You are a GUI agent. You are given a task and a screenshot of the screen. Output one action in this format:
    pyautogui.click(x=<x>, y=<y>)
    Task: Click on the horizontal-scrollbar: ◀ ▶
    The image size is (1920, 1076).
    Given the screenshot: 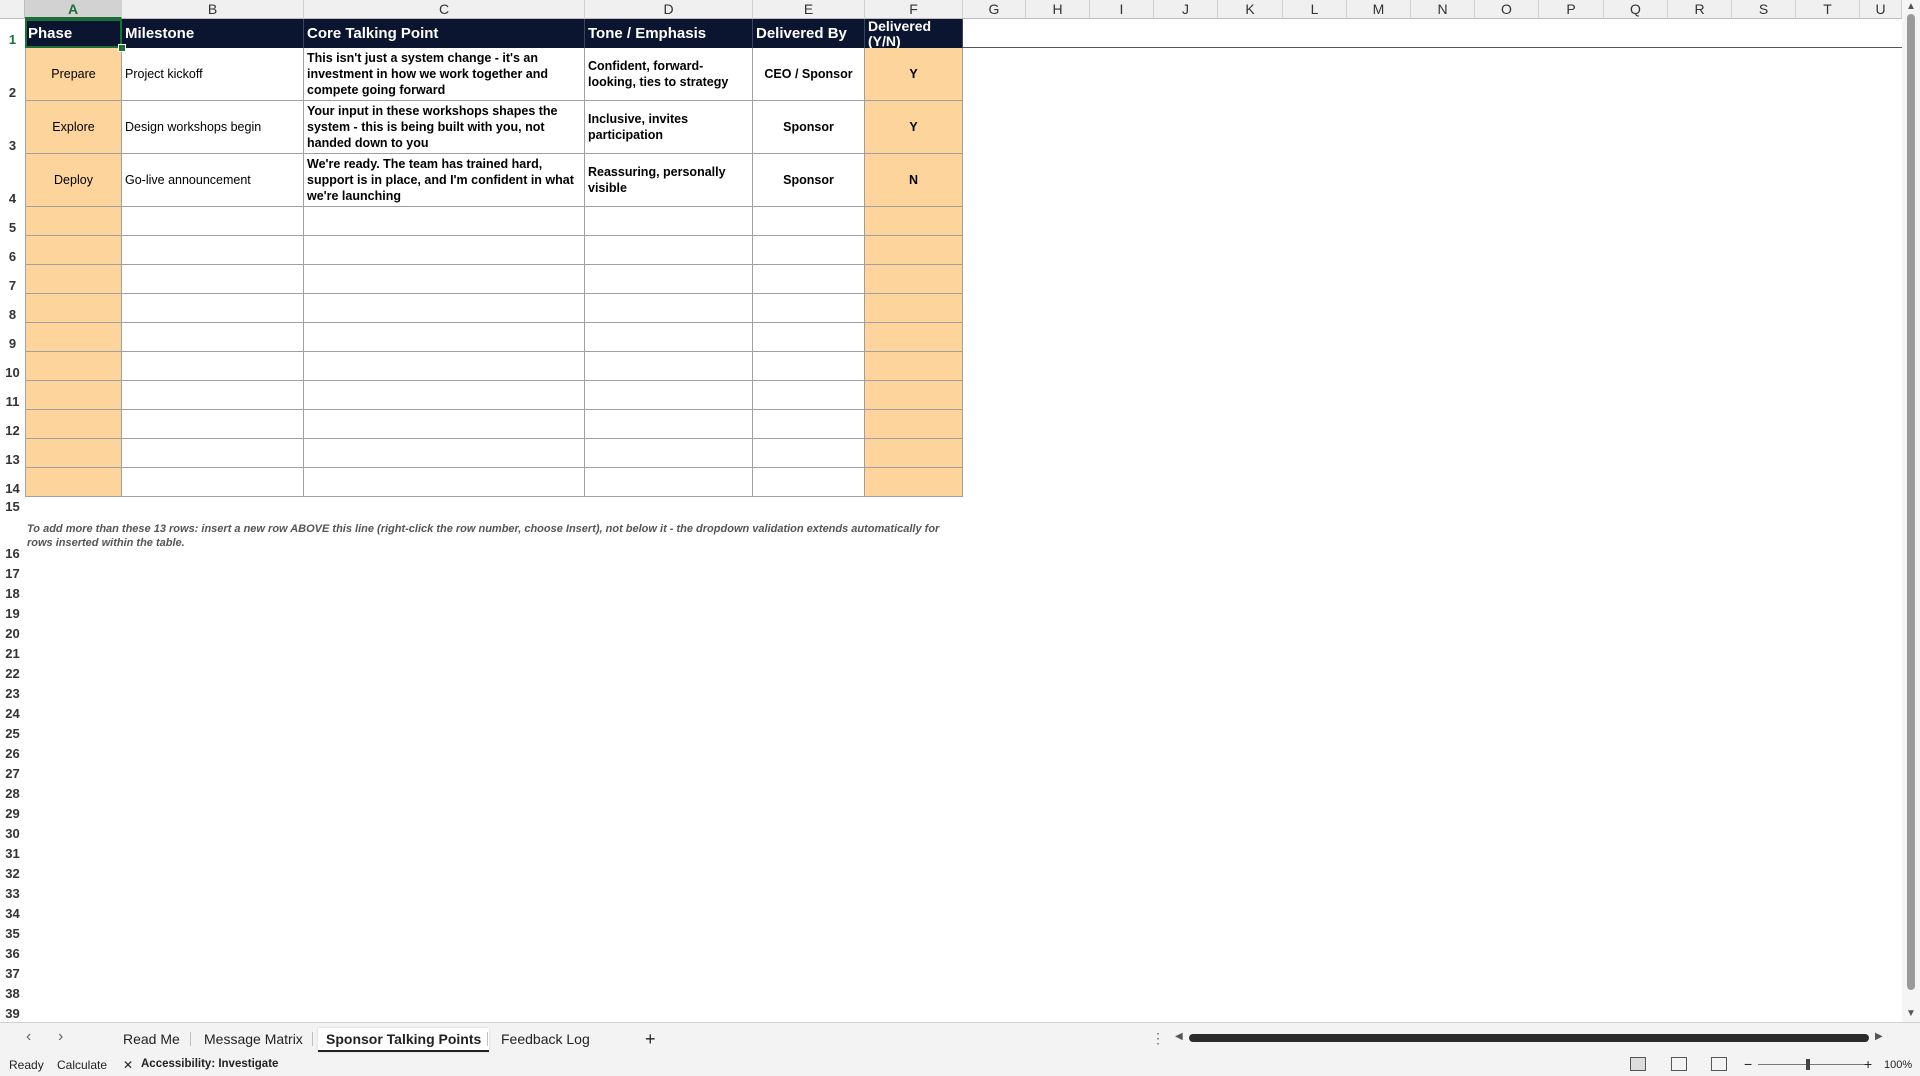 What is the action you would take?
    pyautogui.click(x=1530, y=1038)
    